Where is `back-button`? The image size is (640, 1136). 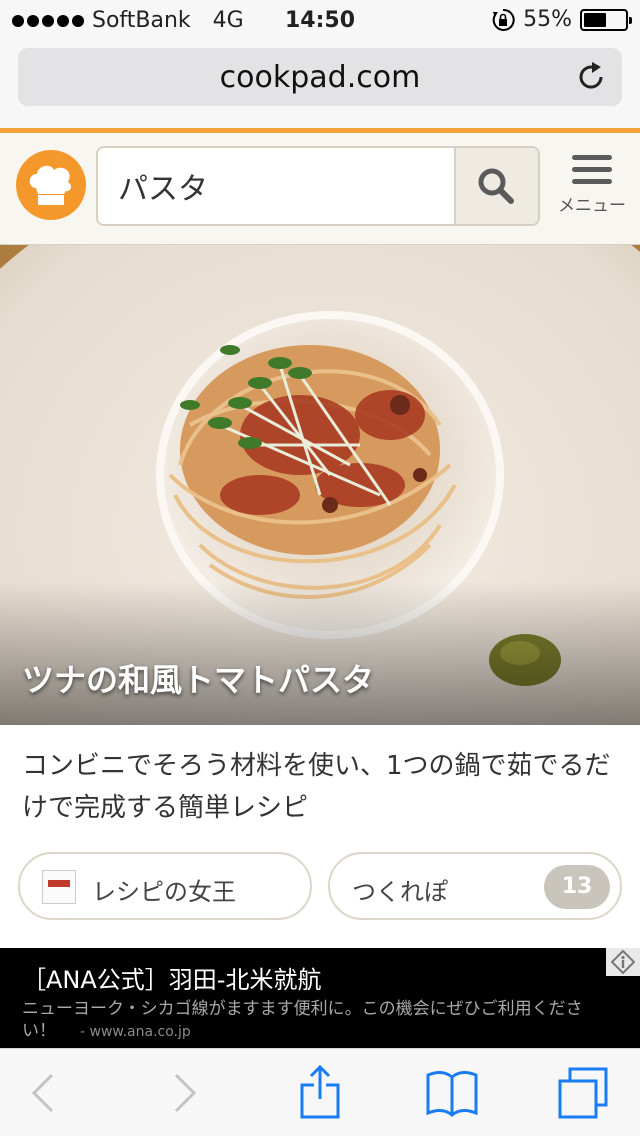 back-button is located at coordinates (44, 1093).